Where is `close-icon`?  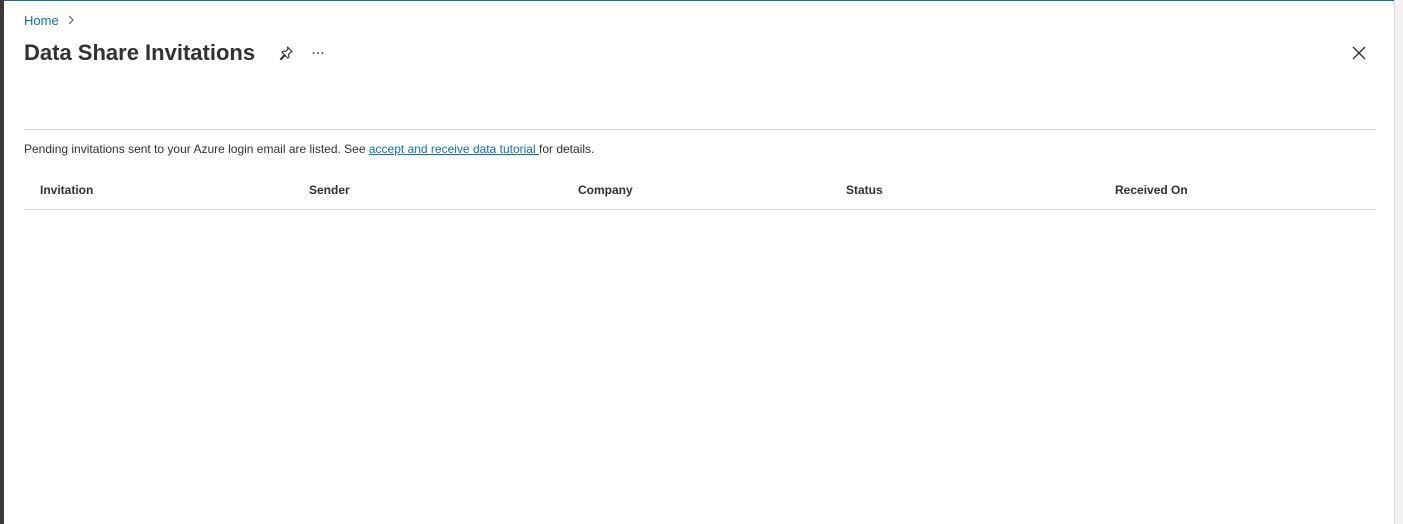
close-icon is located at coordinates (1359, 53).